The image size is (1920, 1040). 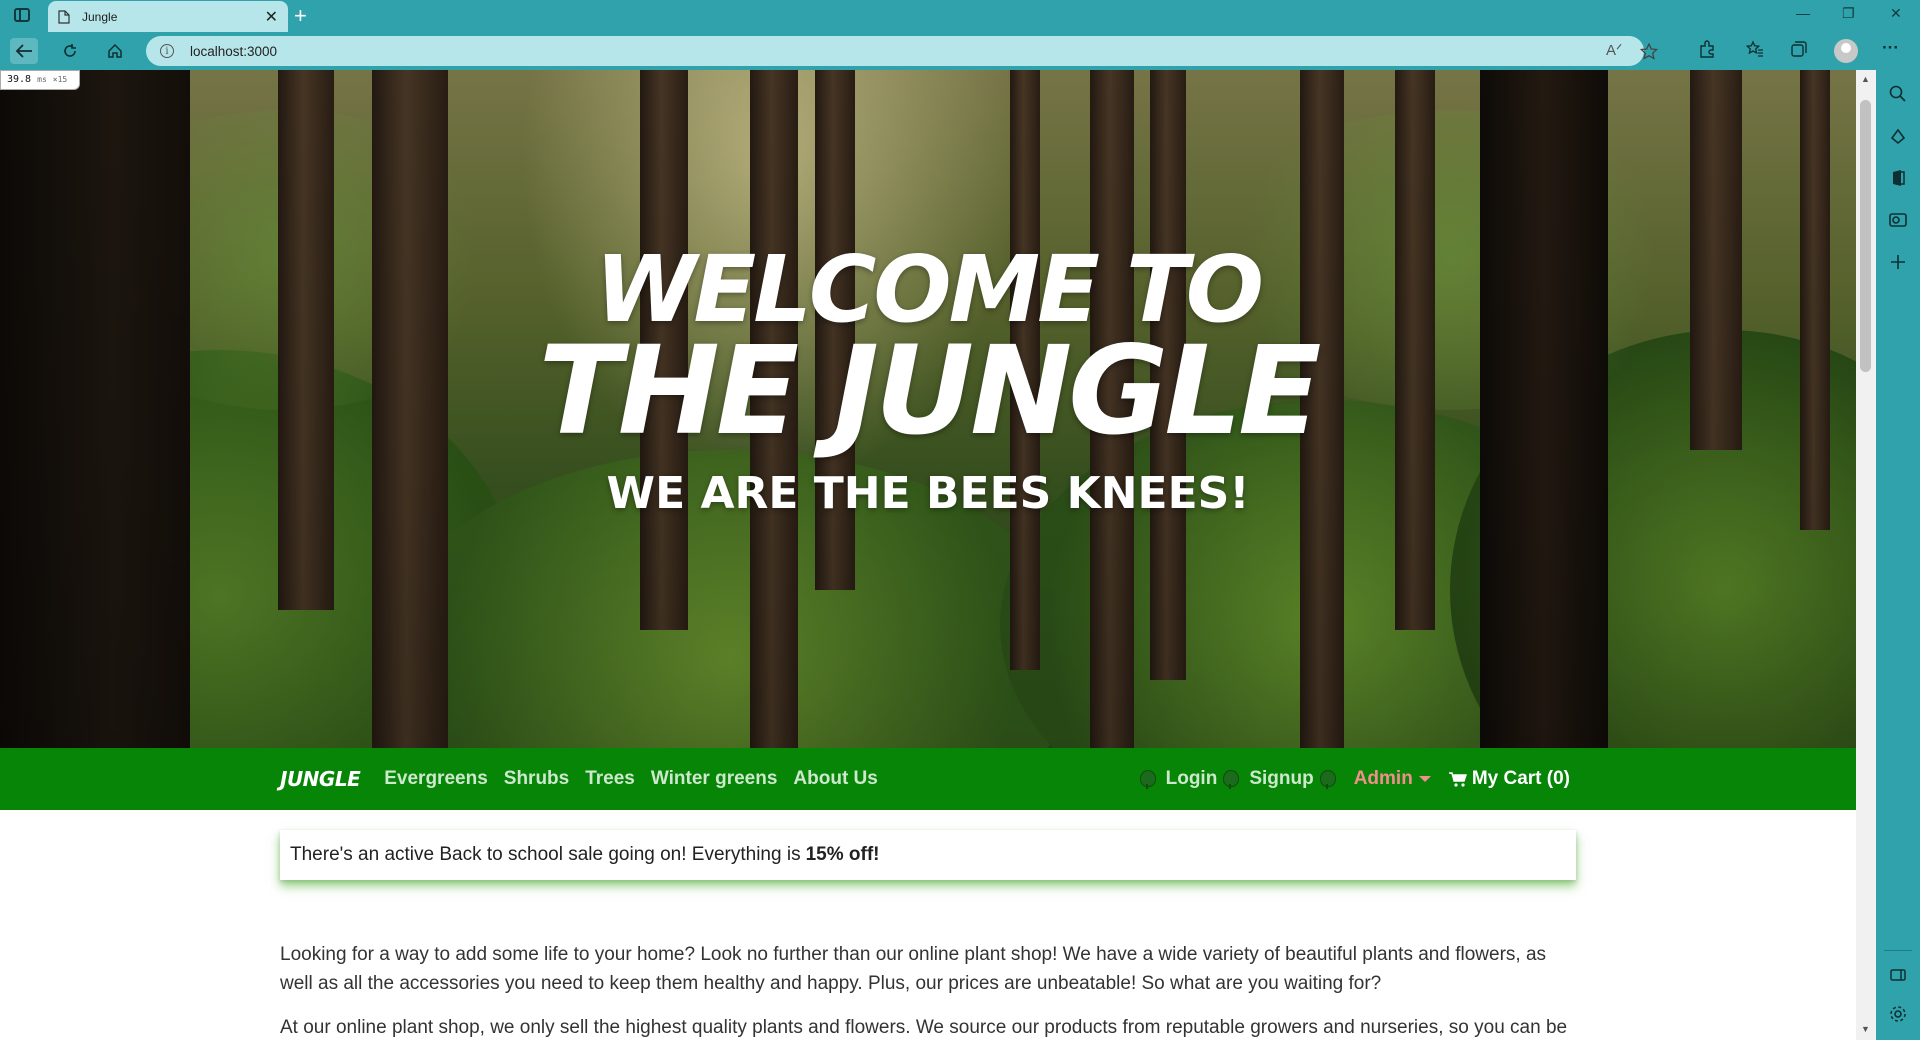 I want to click on browser-toolbar: i localhost:3000 Aᐟ ···, so click(x=960, y=51).